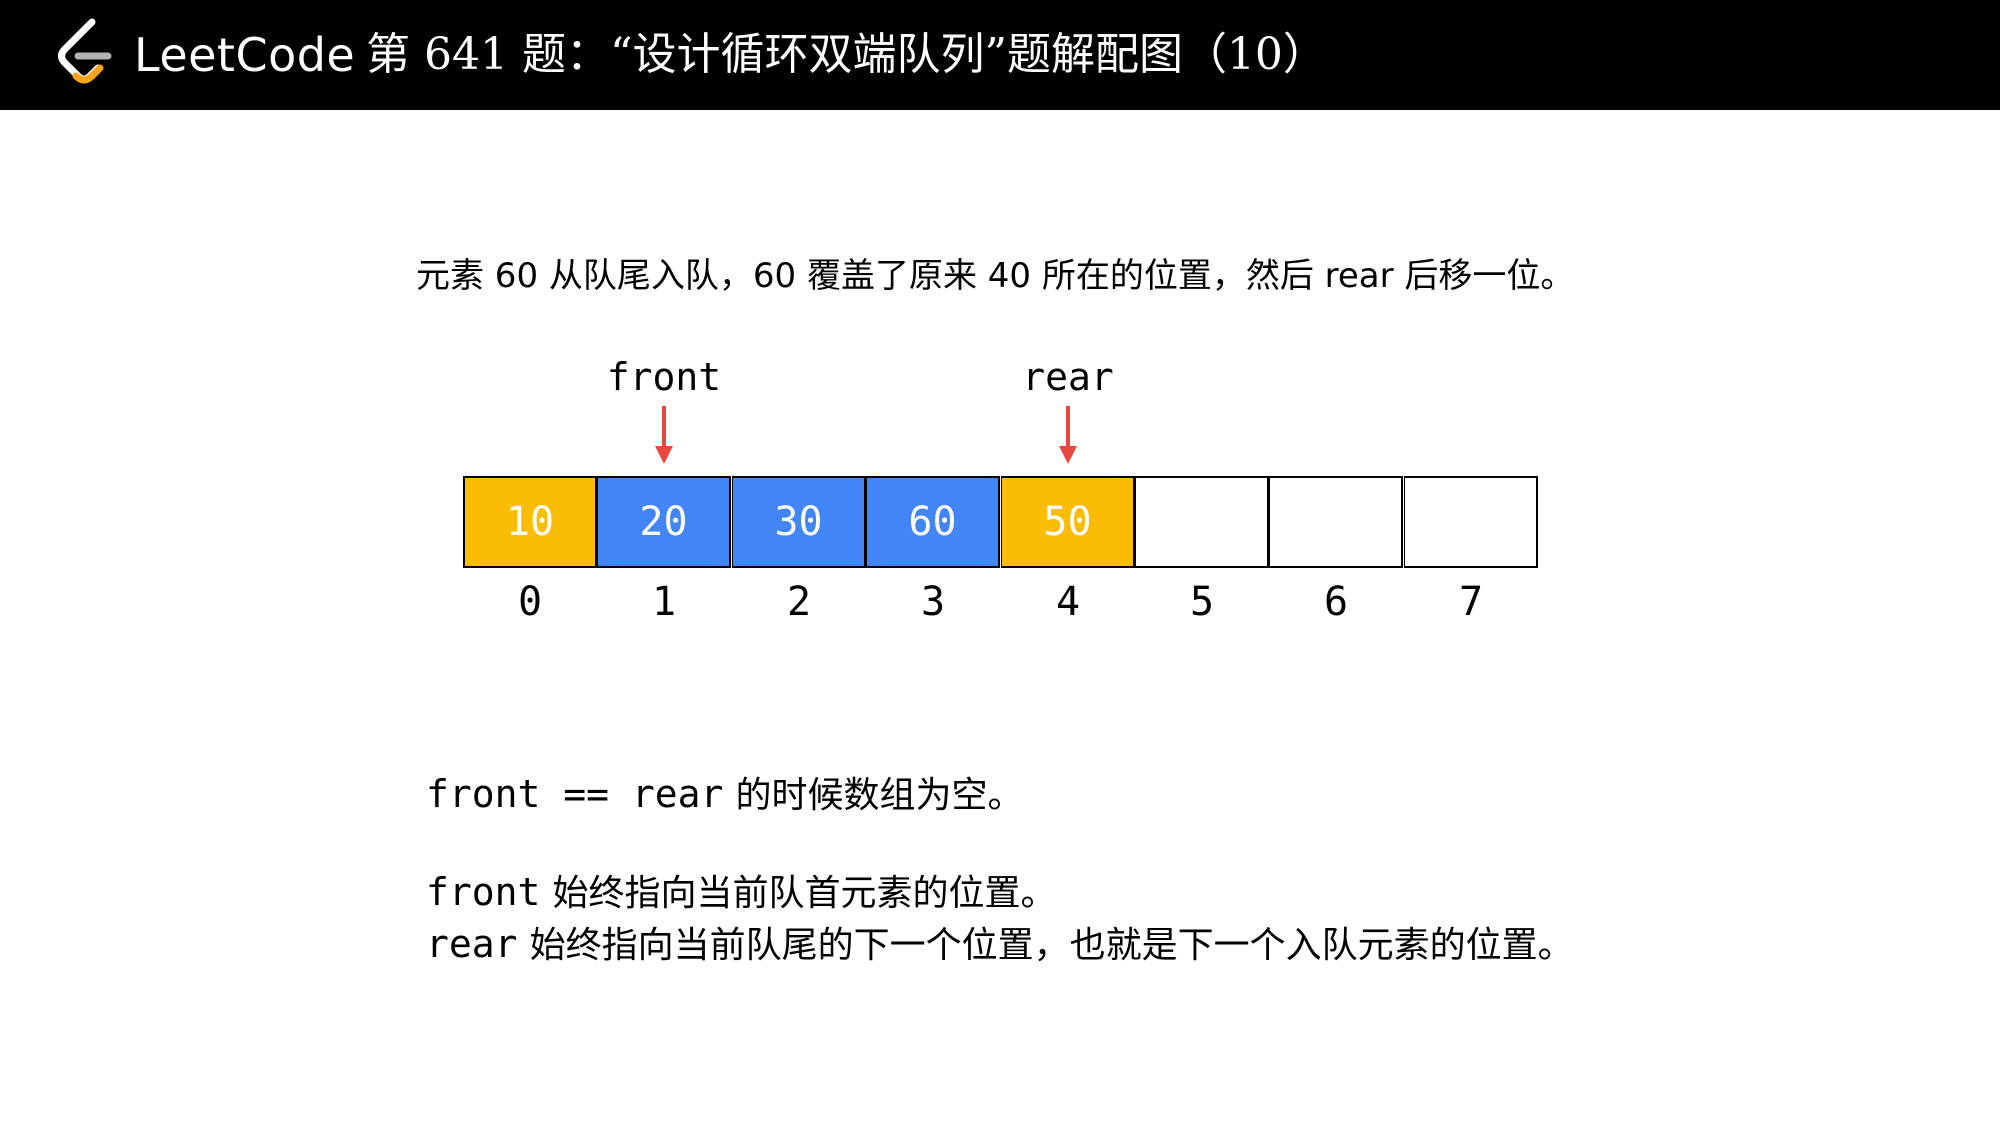 Image resolution: width=2000 pixels, height=1125 pixels. Describe the element at coordinates (933, 602) in the screenshot. I see `cell-index-label: 3` at that location.